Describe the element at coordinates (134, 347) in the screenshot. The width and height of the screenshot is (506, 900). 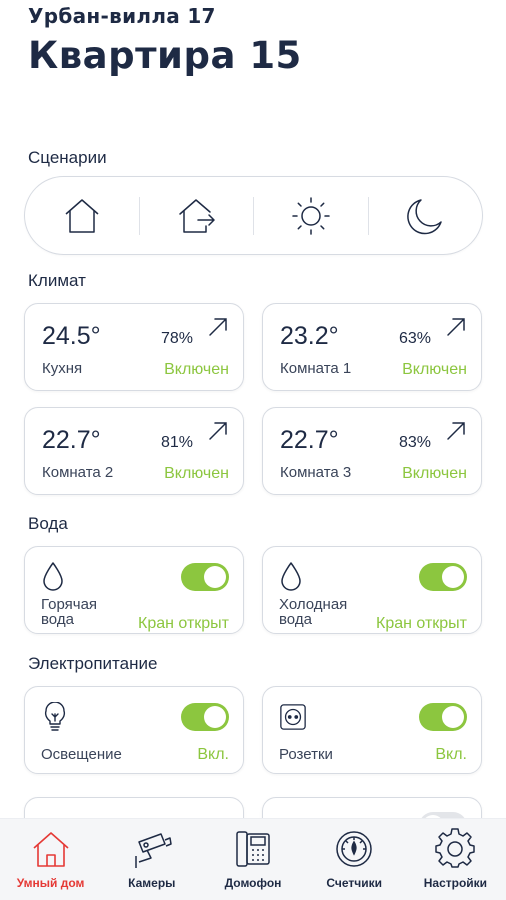
I see `climate-card-kitchen: 24.5° Кухня 78% Включен` at that location.